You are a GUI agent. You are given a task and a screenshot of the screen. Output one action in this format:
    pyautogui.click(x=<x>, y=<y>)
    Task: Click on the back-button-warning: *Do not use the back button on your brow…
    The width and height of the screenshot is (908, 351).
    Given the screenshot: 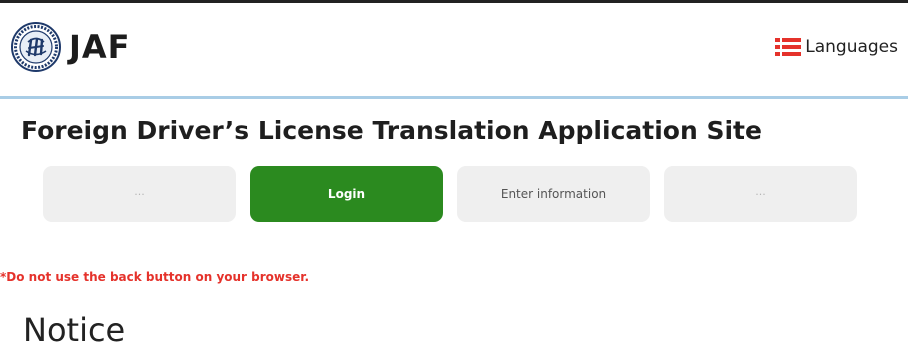 What is the action you would take?
    pyautogui.click(x=155, y=277)
    